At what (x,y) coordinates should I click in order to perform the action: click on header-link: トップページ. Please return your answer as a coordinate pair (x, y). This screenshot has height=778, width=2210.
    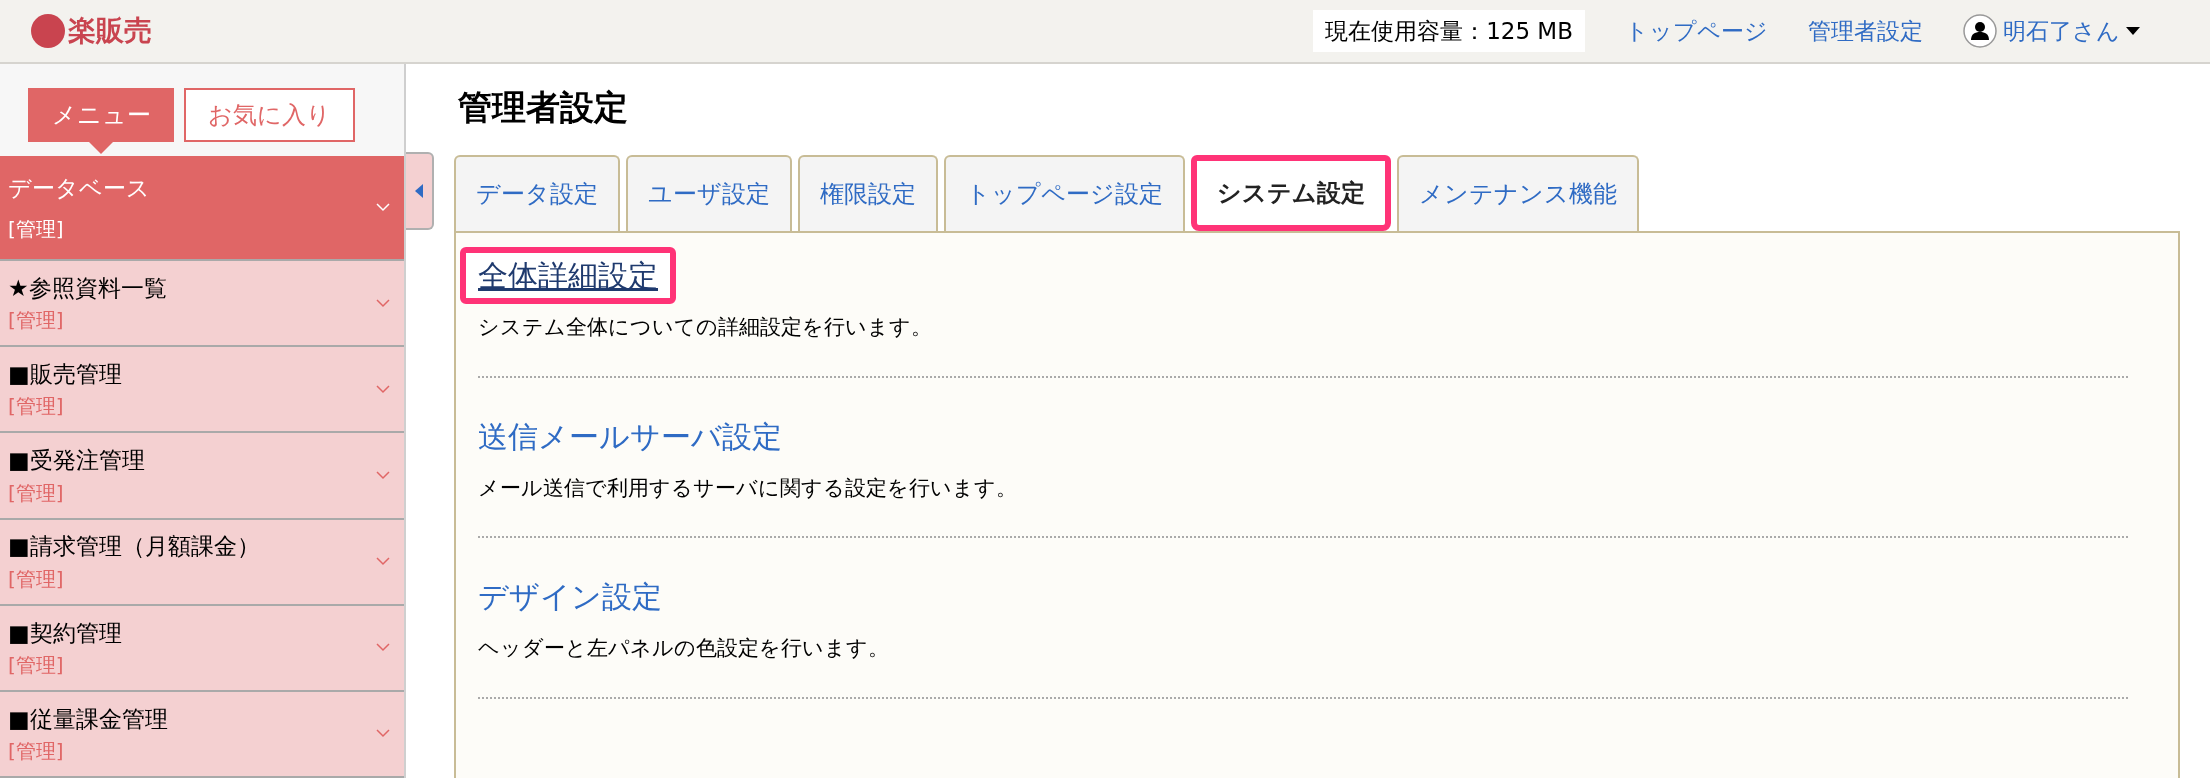
    Looking at the image, I should click on (1696, 31).